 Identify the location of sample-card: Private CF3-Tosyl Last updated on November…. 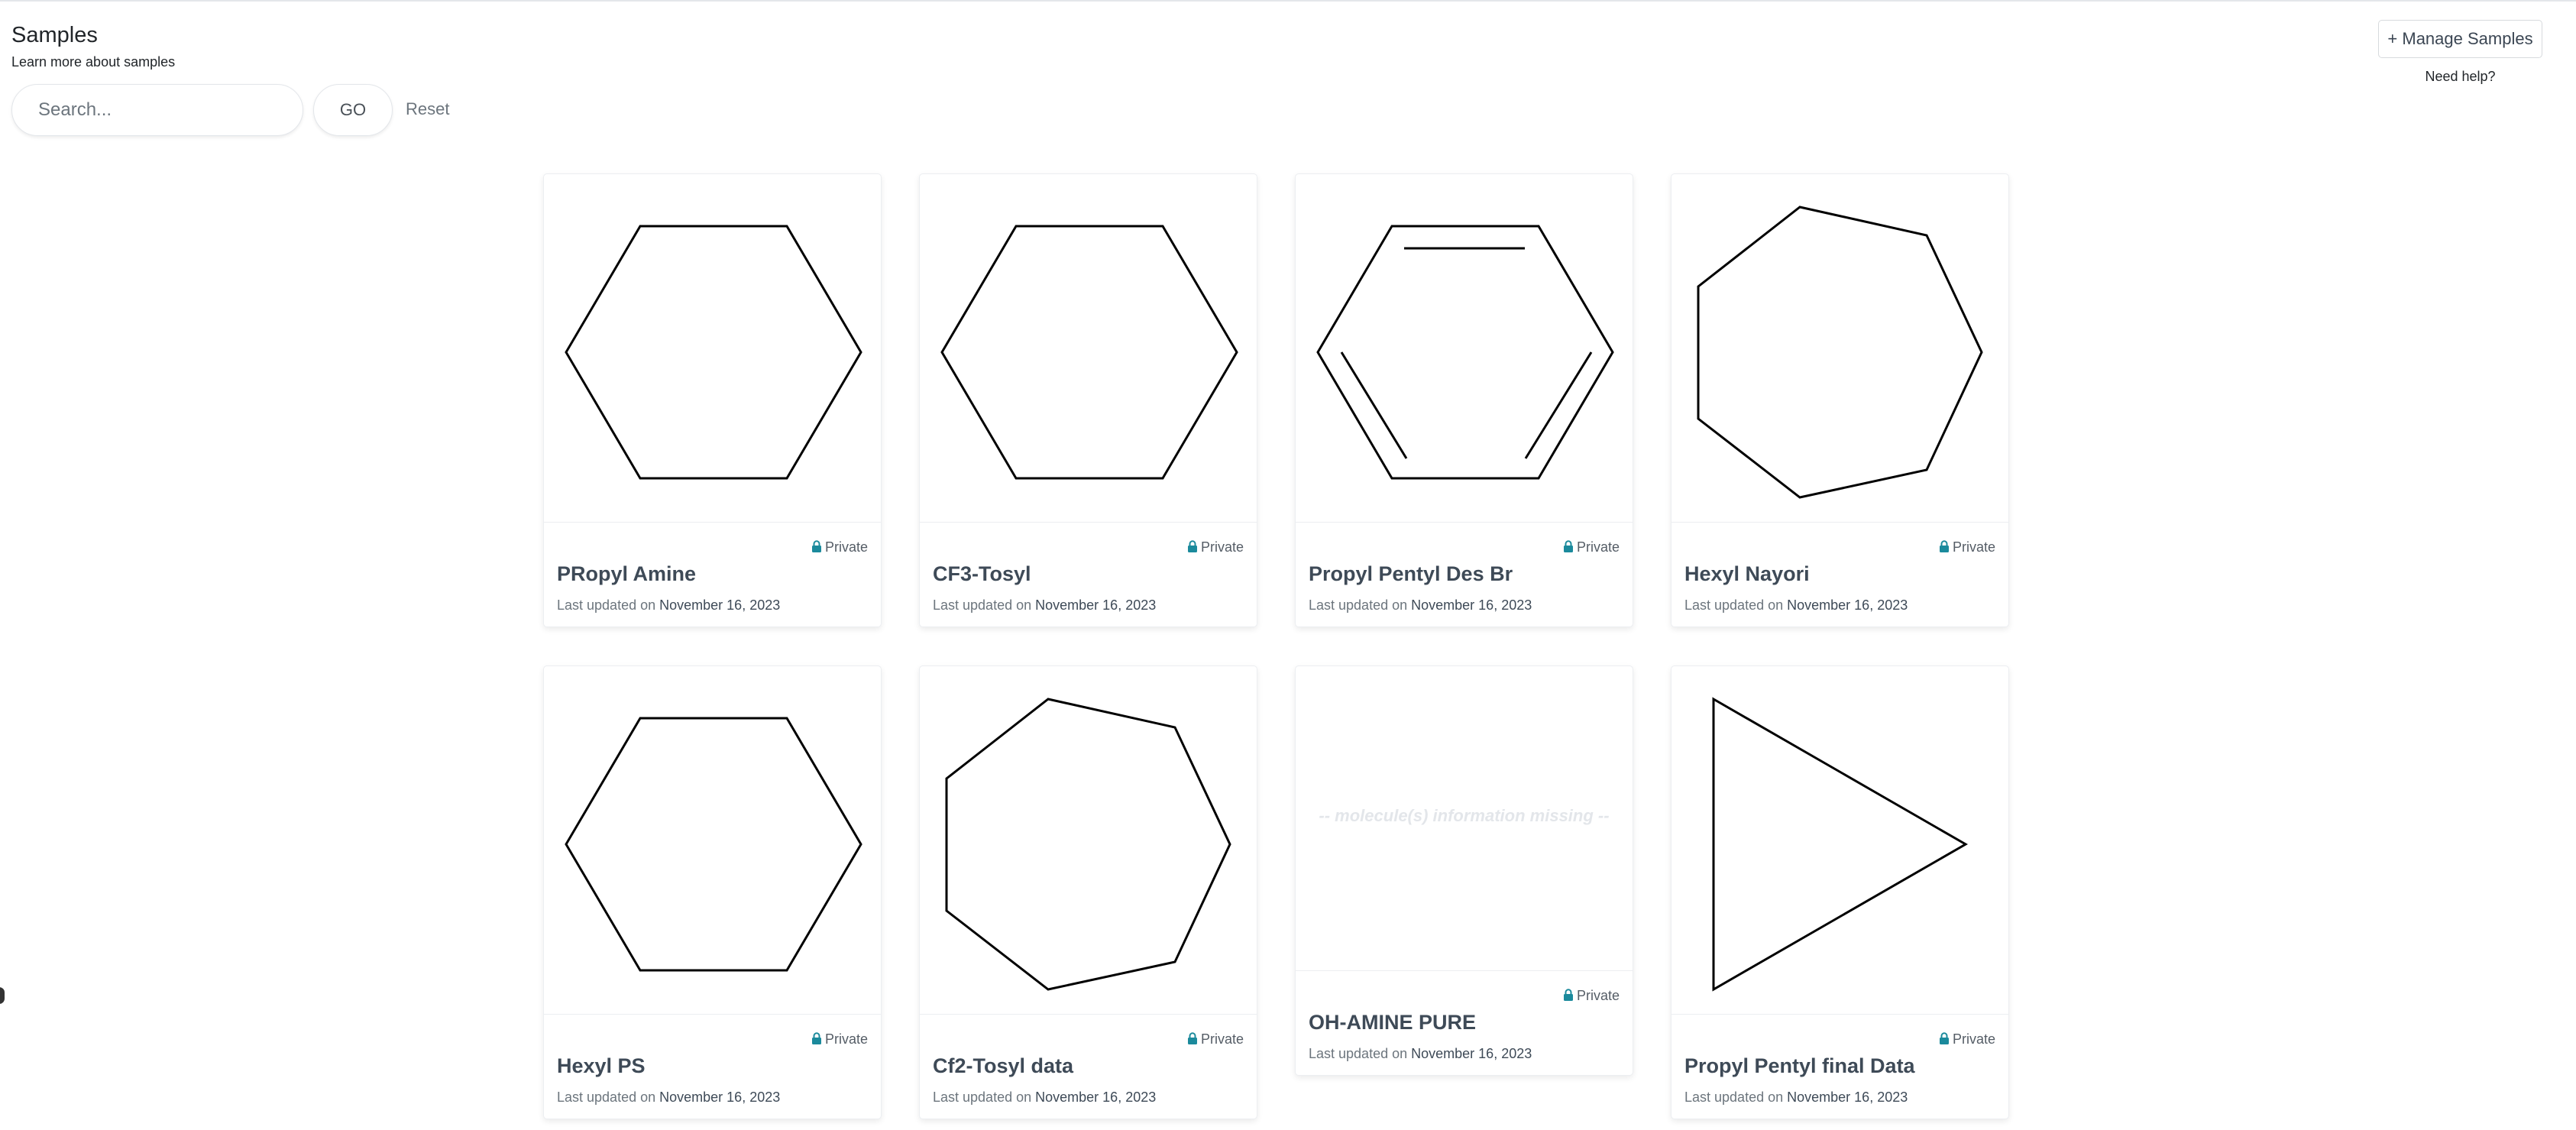
(1088, 400).